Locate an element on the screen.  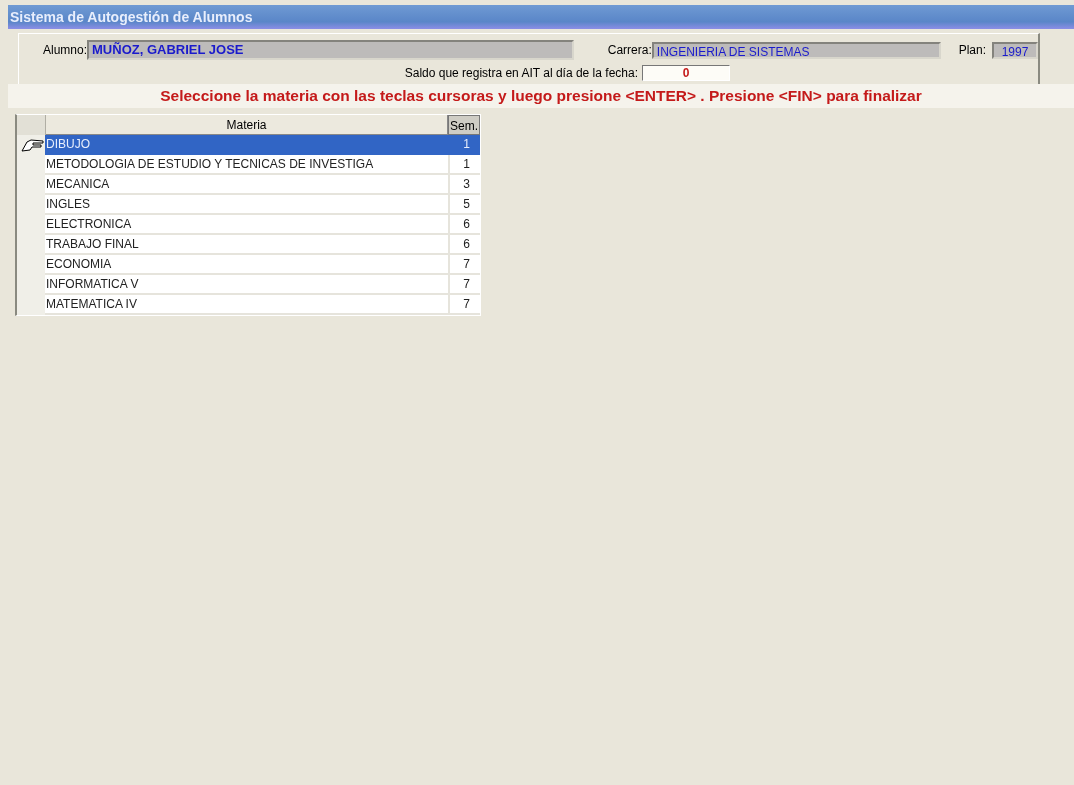
table-cell: MATEMATICA IV is located at coordinates (246, 305).